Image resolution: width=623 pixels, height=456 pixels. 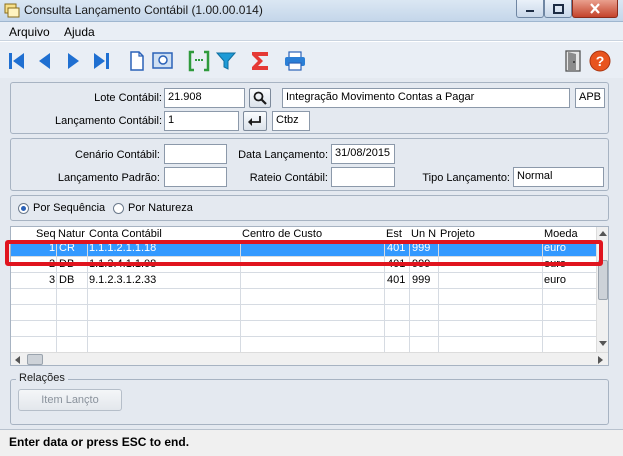 What do you see at coordinates (394, 234) in the screenshot?
I see `col-est: Est` at bounding box center [394, 234].